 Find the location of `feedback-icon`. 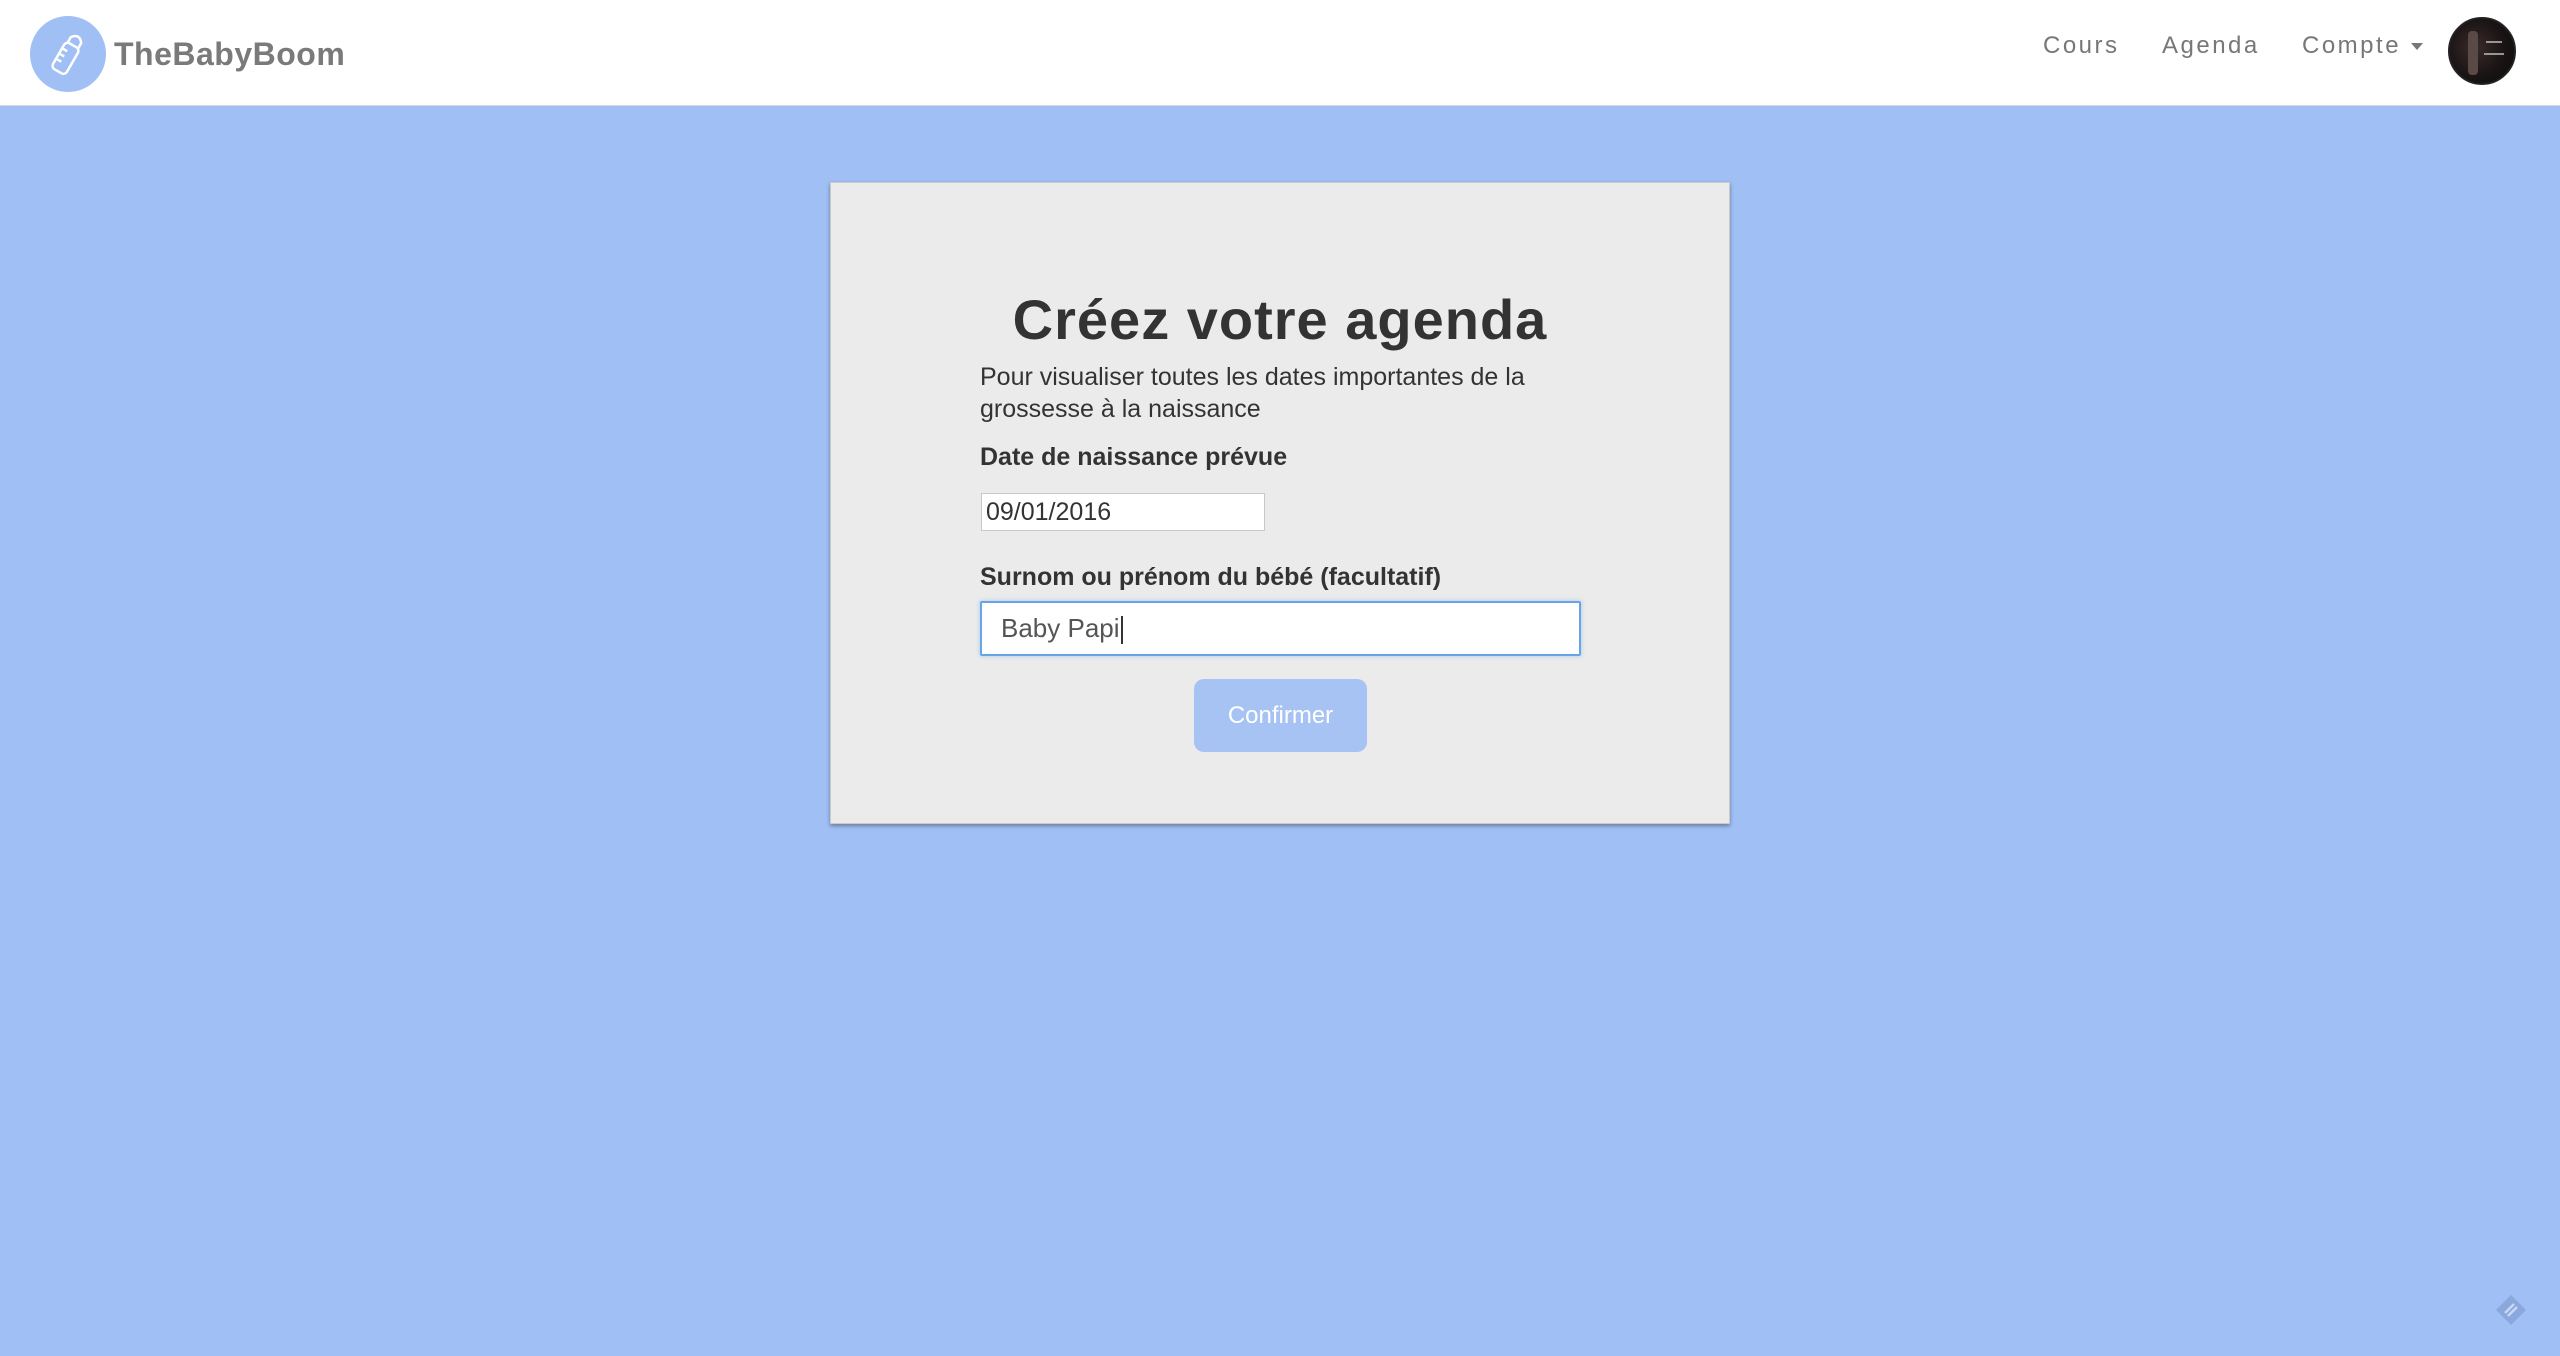

feedback-icon is located at coordinates (2511, 1310).